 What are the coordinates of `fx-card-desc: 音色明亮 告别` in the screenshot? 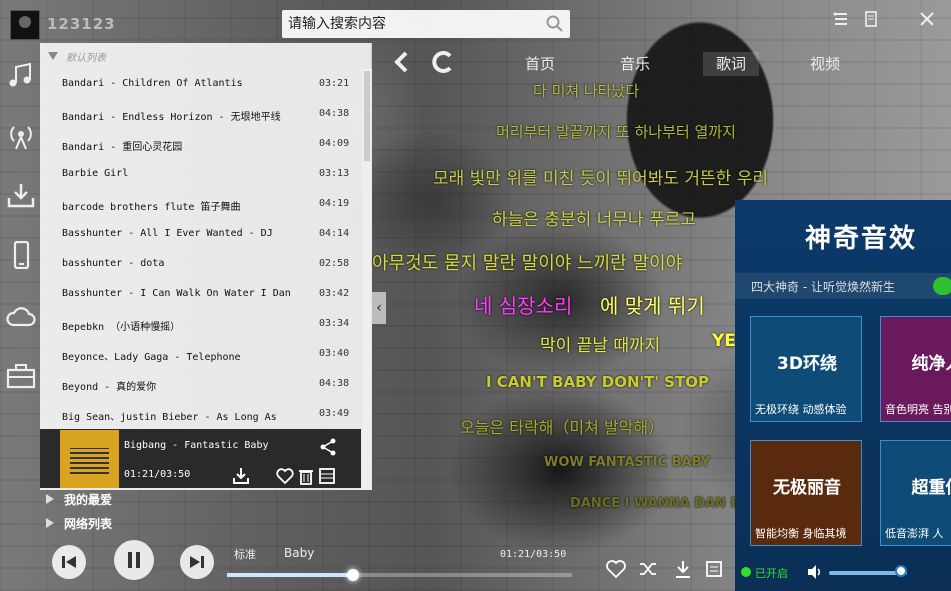 It's located at (918, 409).